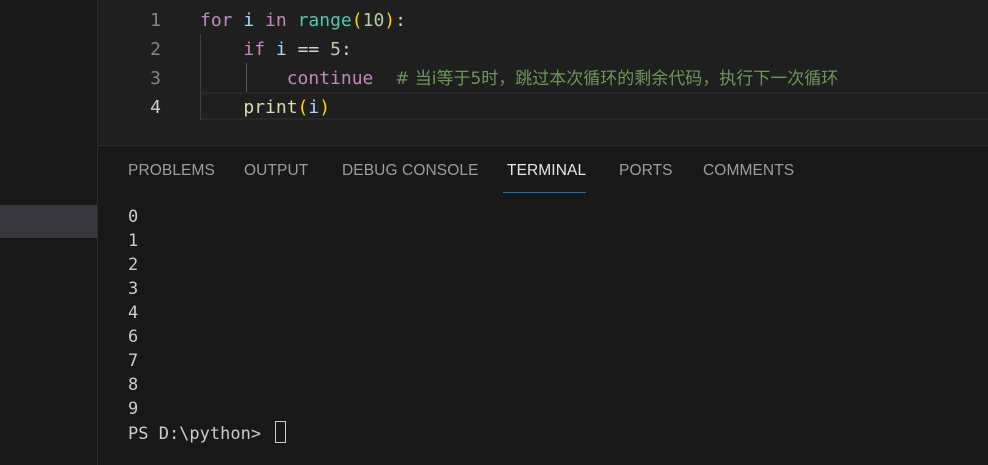 This screenshot has width=988, height=465. What do you see at coordinates (133, 313) in the screenshot?
I see `terminal-line: 4` at bounding box center [133, 313].